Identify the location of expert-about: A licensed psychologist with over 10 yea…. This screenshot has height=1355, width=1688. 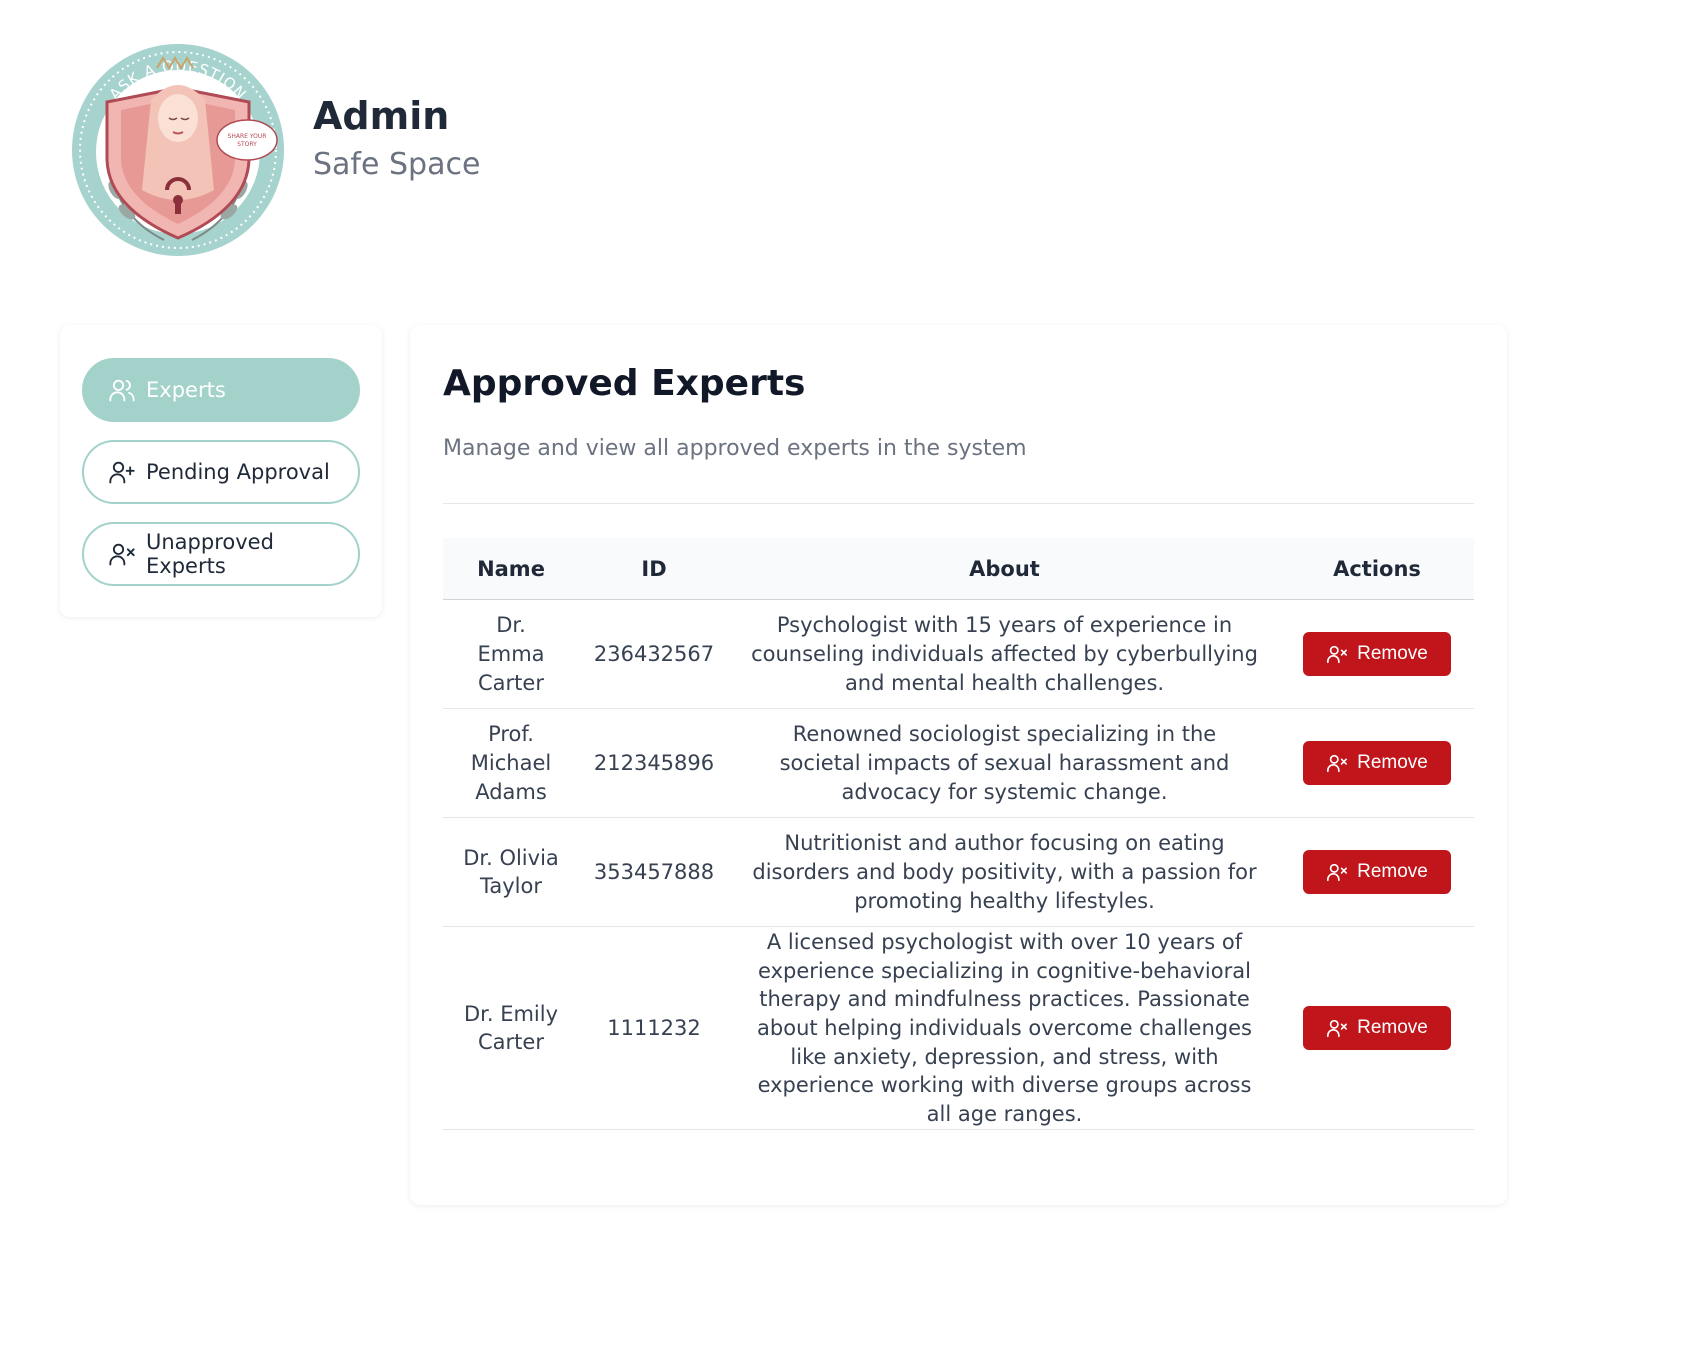
(1004, 1028).